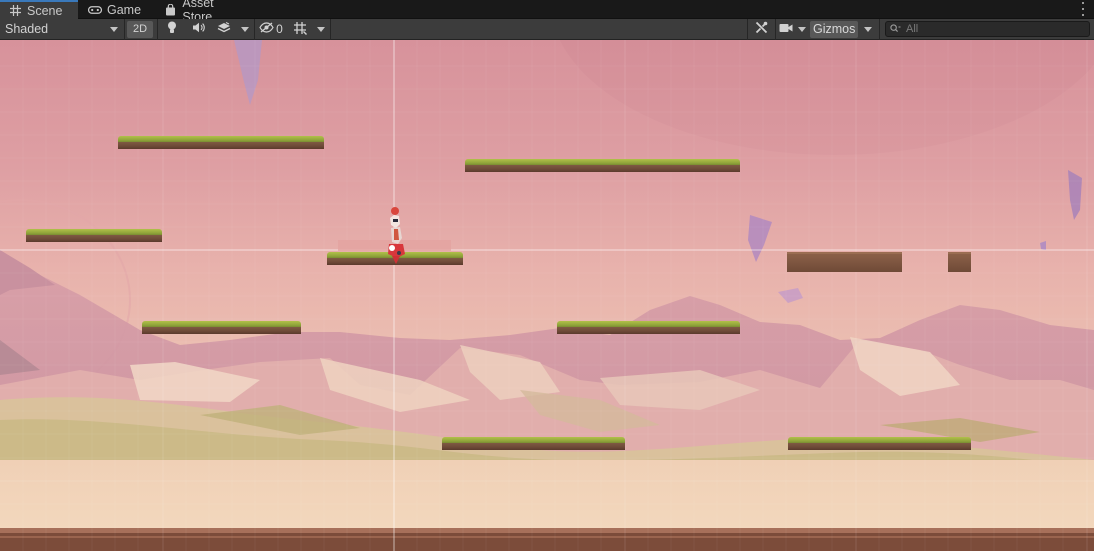 This screenshot has height=551, width=1094. I want to click on gizmos-dropdown, so click(868, 29).